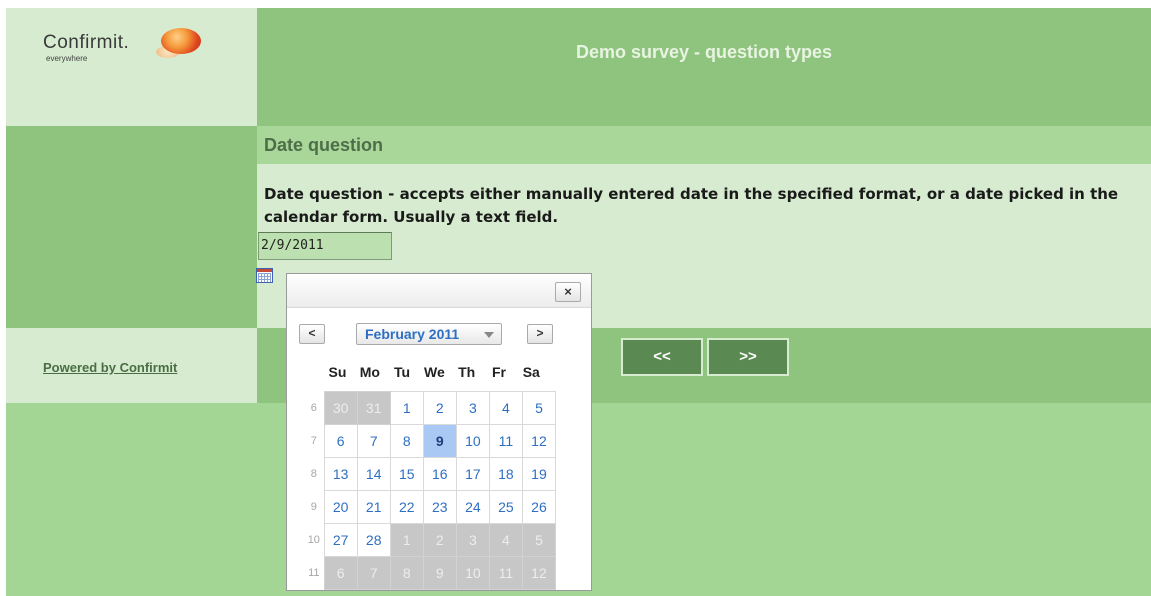 The image size is (1151, 596). I want to click on close-icon: ×, so click(568, 292).